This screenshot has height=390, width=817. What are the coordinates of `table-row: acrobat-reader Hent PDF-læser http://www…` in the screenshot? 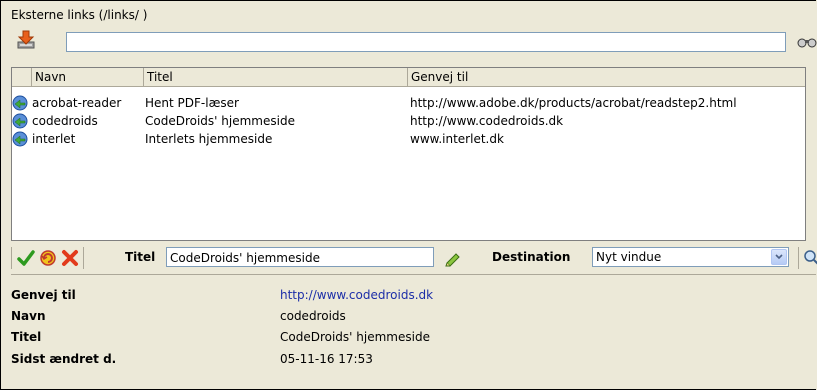 It's located at (408, 103).